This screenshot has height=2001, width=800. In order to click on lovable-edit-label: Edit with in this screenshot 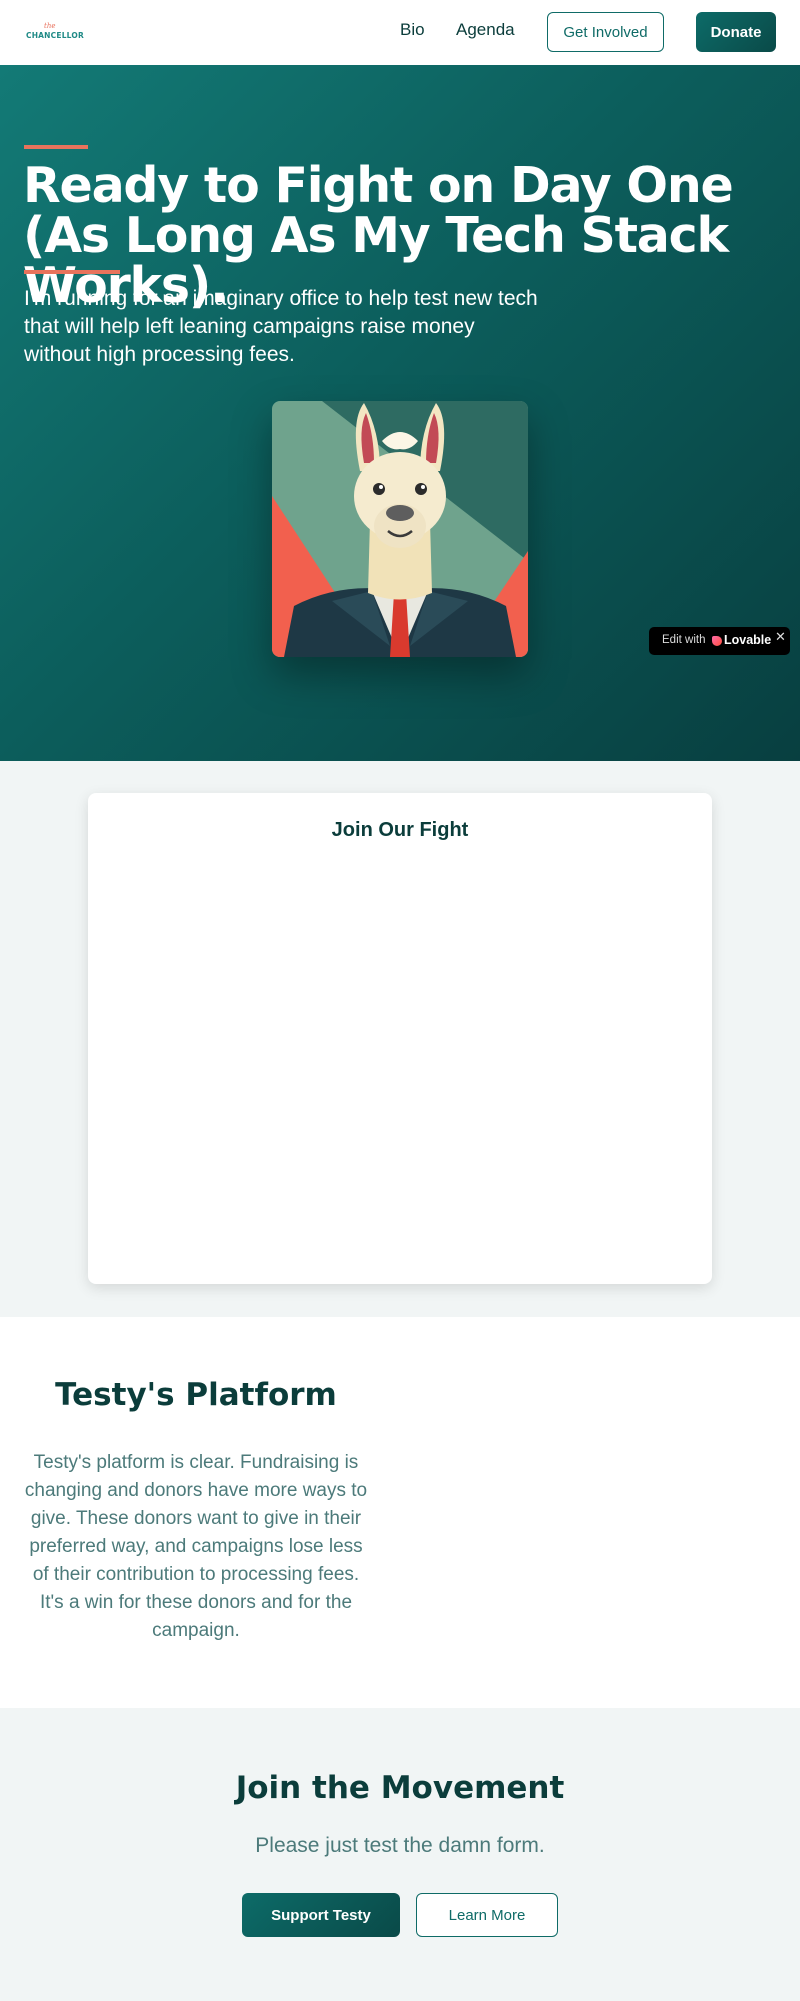, I will do `click(684, 640)`.